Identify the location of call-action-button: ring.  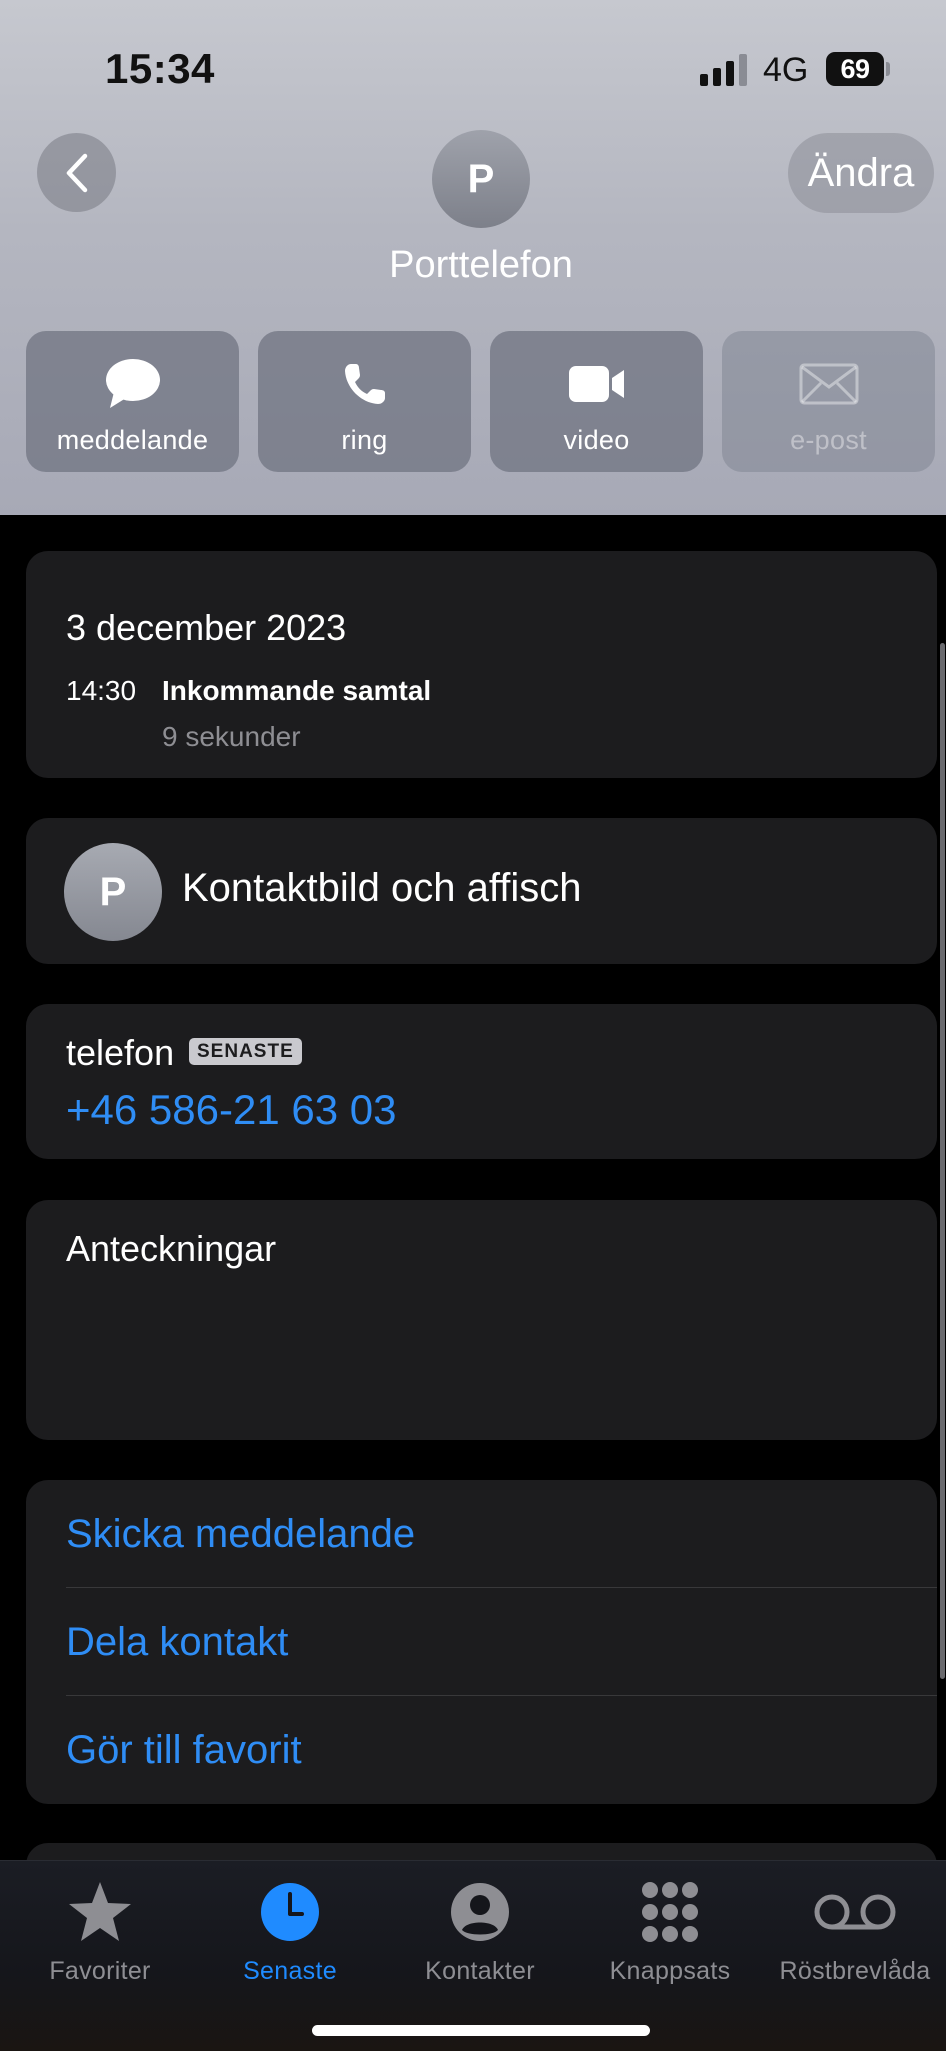
(364, 401).